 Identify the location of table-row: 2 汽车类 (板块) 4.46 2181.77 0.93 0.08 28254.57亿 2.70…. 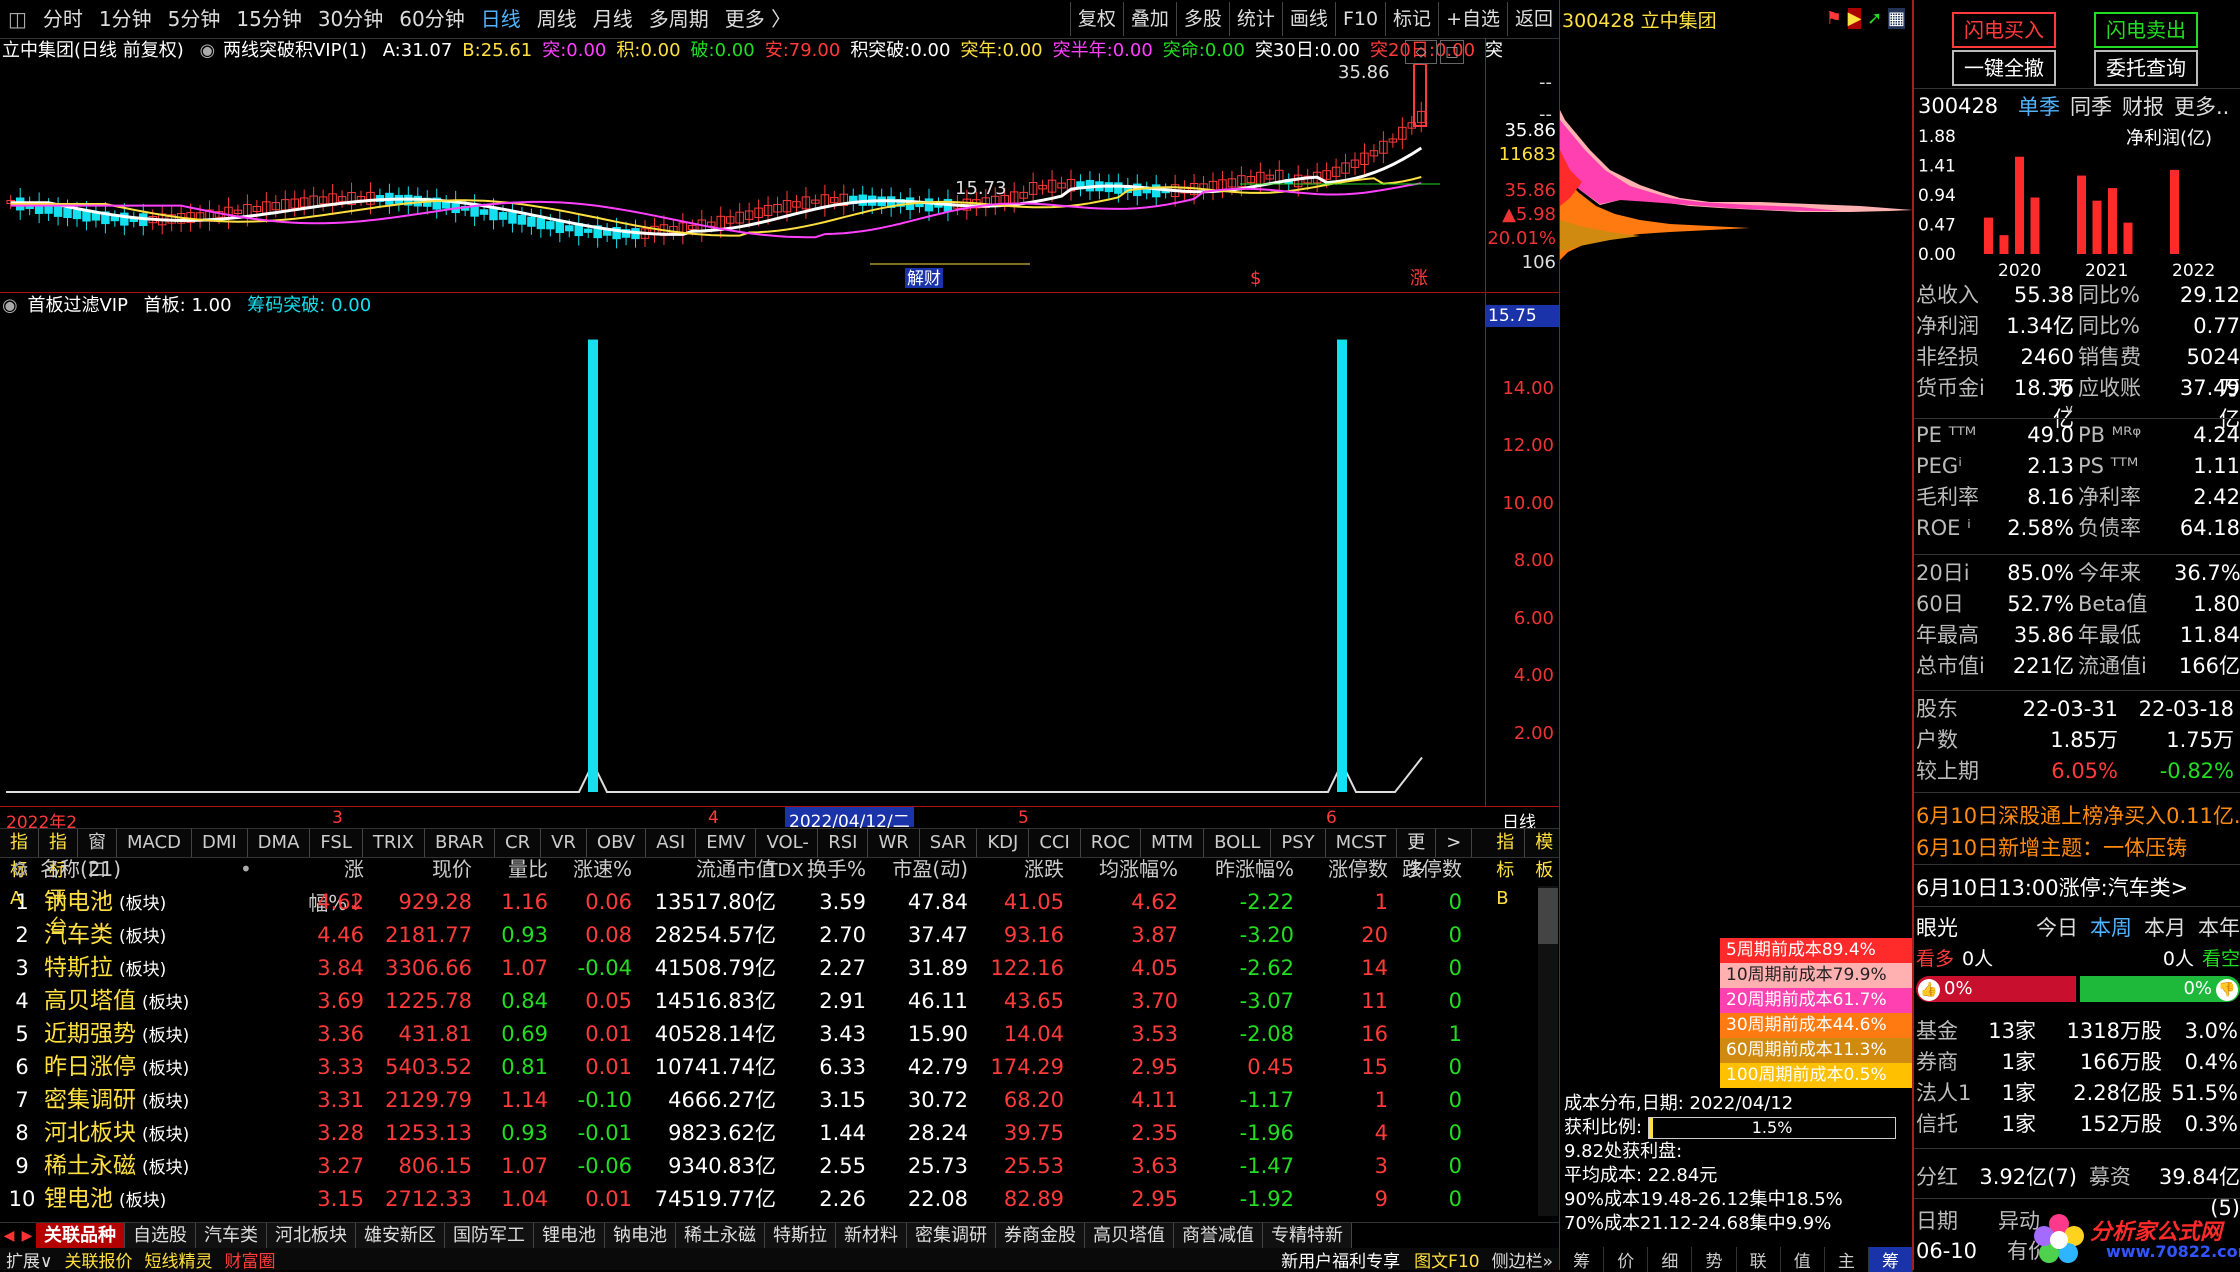
(779, 935).